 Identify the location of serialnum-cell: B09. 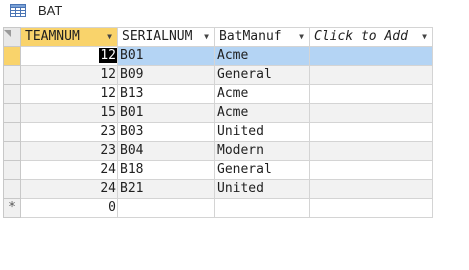
(166, 75).